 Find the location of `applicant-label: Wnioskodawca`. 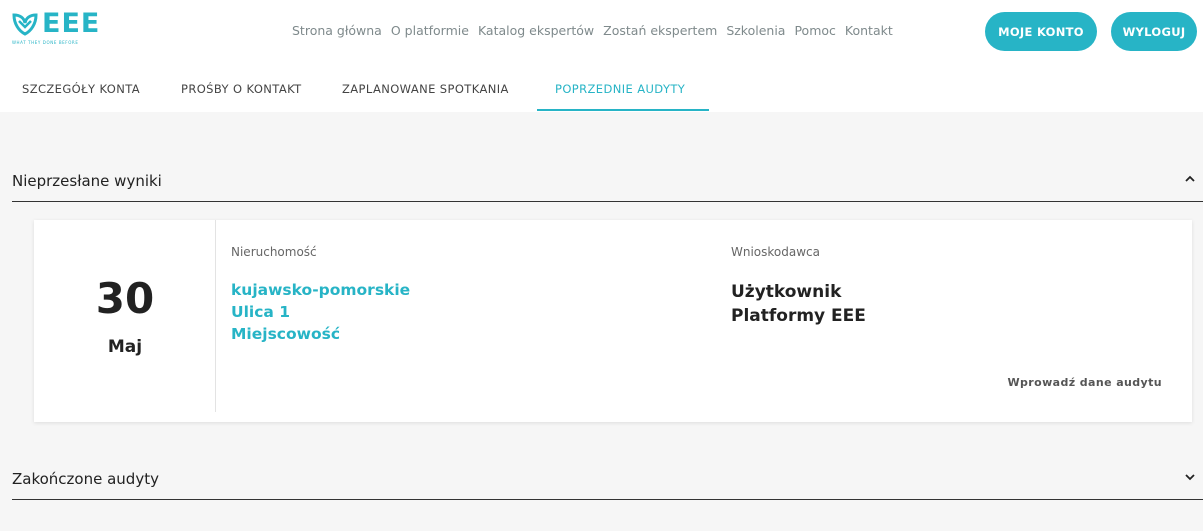

applicant-label: Wnioskodawca is located at coordinates (775, 252).